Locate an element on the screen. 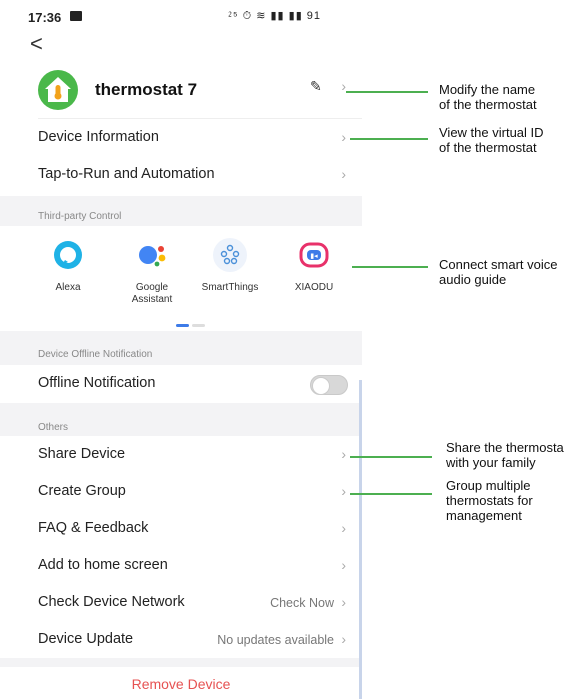 This screenshot has width=571, height=699. smartthings-item: SmartThings is located at coordinates (230, 266).